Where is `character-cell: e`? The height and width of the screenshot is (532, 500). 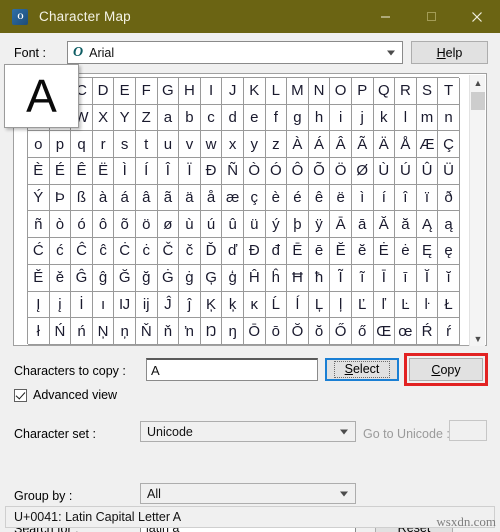
character-cell: e is located at coordinates (254, 118).